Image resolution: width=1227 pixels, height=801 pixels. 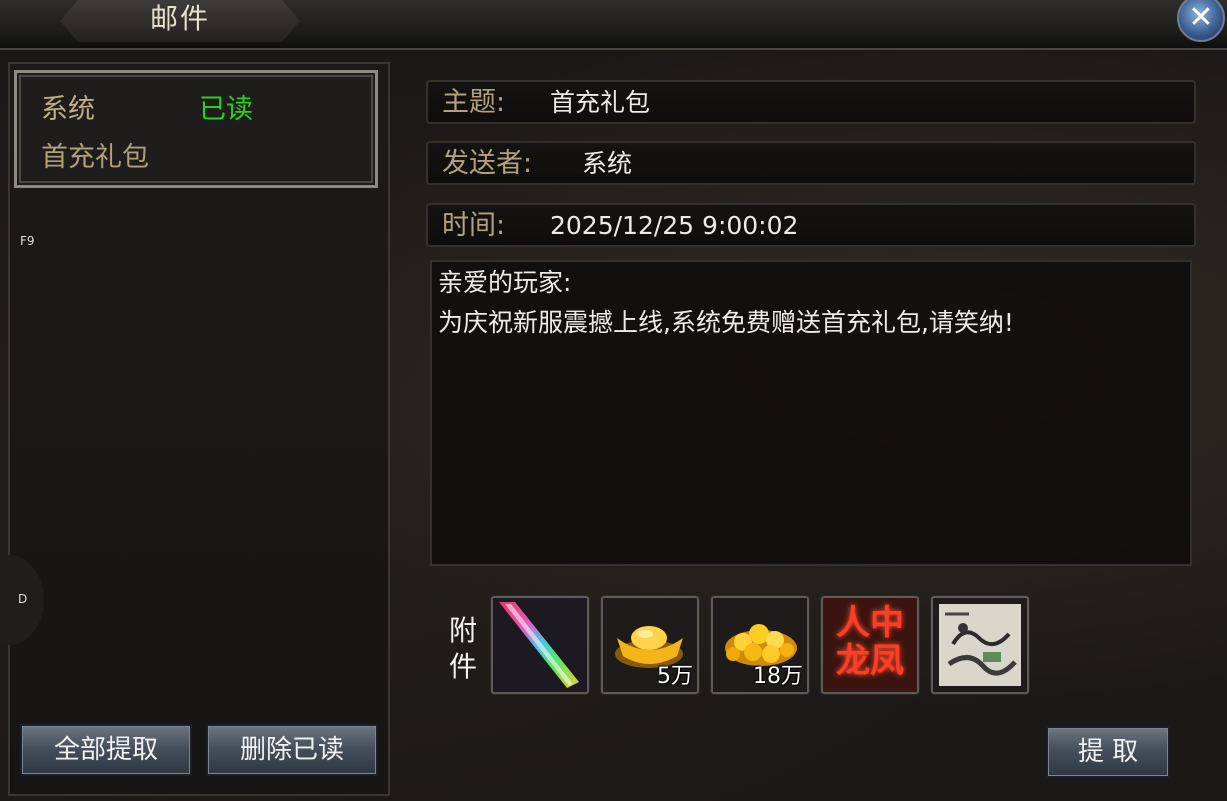 I want to click on claim-button: 提 取, so click(x=1108, y=752).